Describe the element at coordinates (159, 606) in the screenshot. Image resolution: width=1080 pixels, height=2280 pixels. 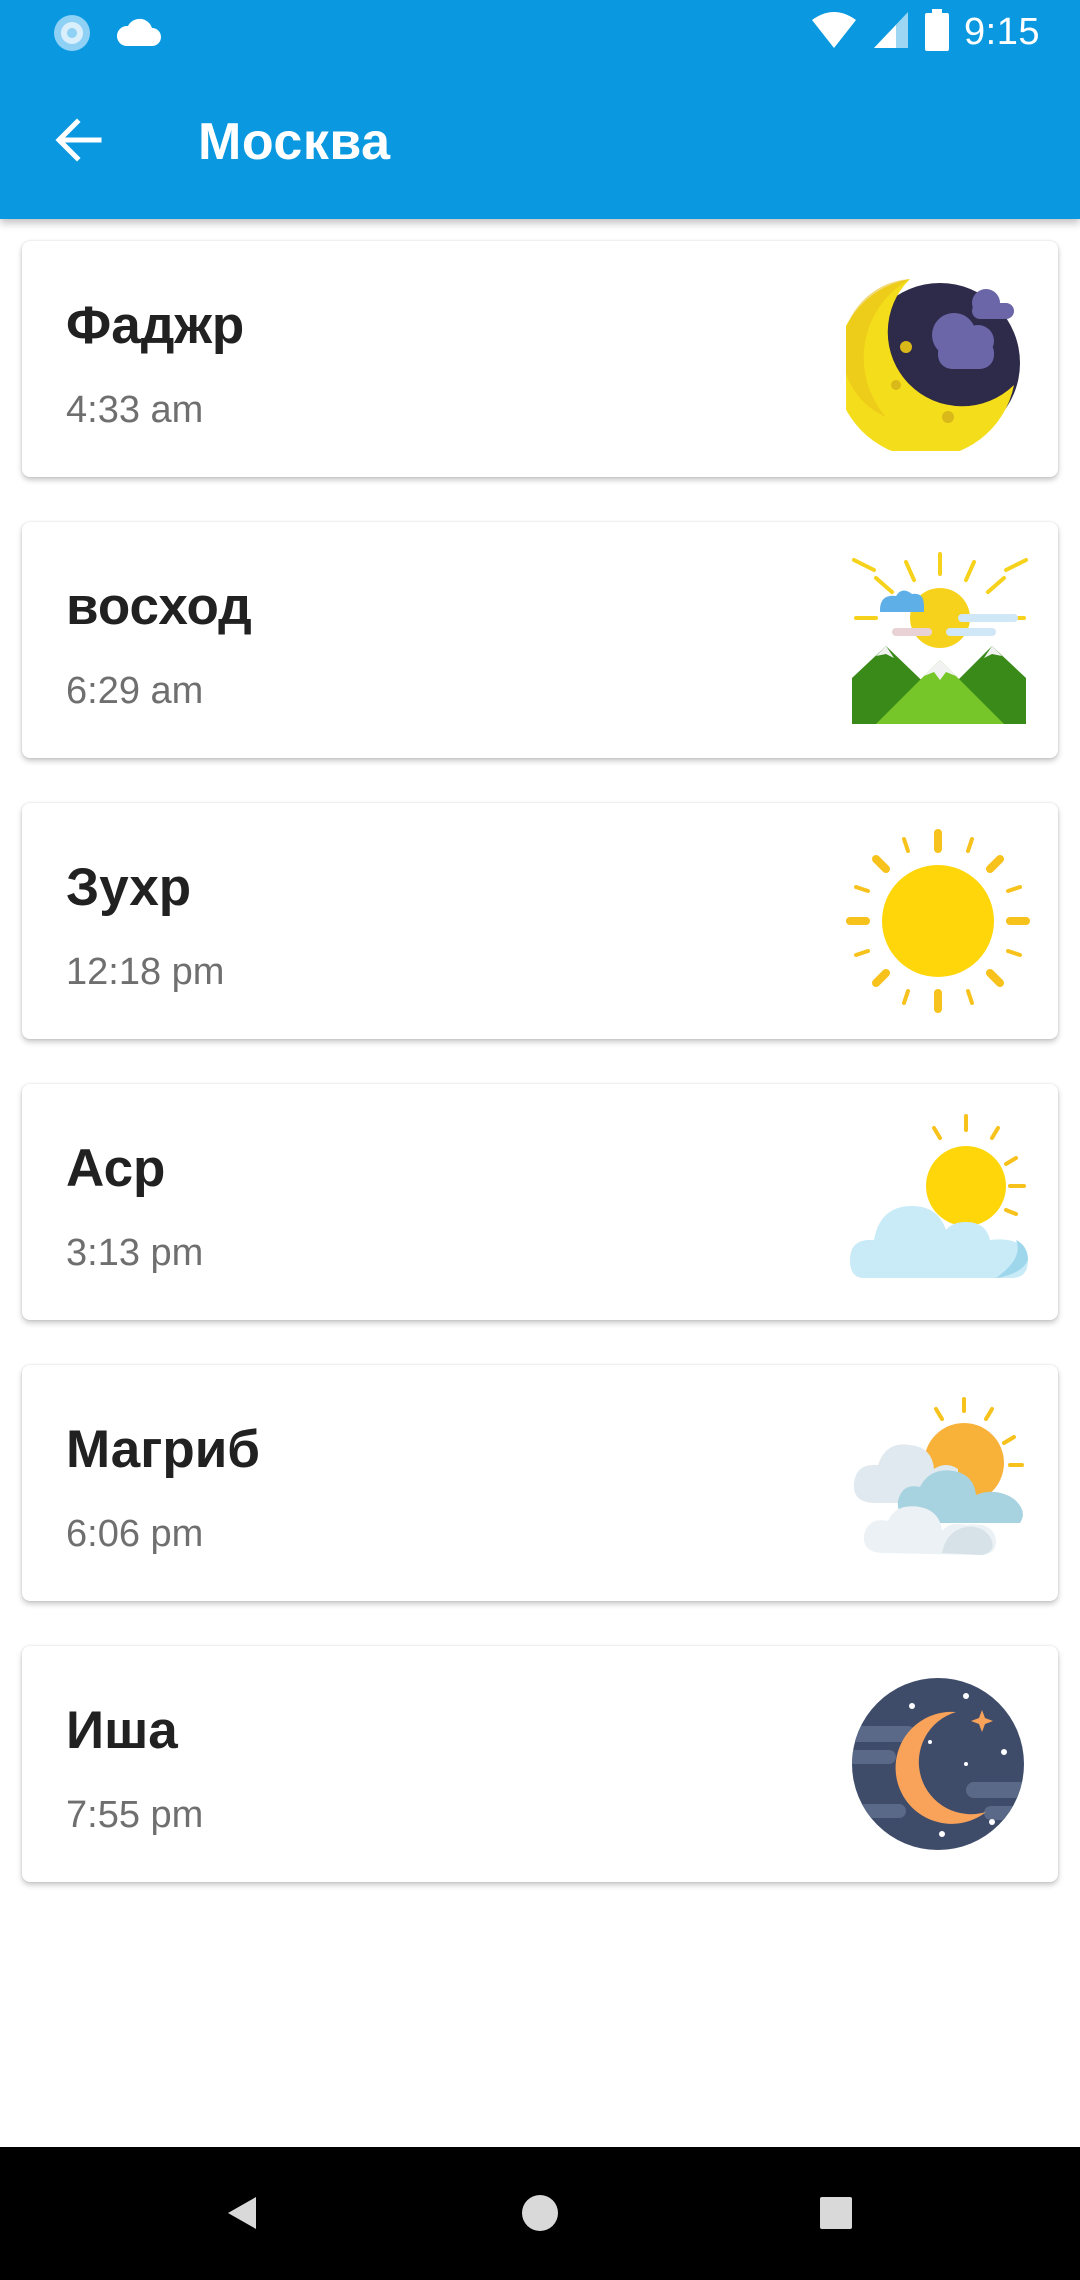
I see `prayer-name: восход` at that location.